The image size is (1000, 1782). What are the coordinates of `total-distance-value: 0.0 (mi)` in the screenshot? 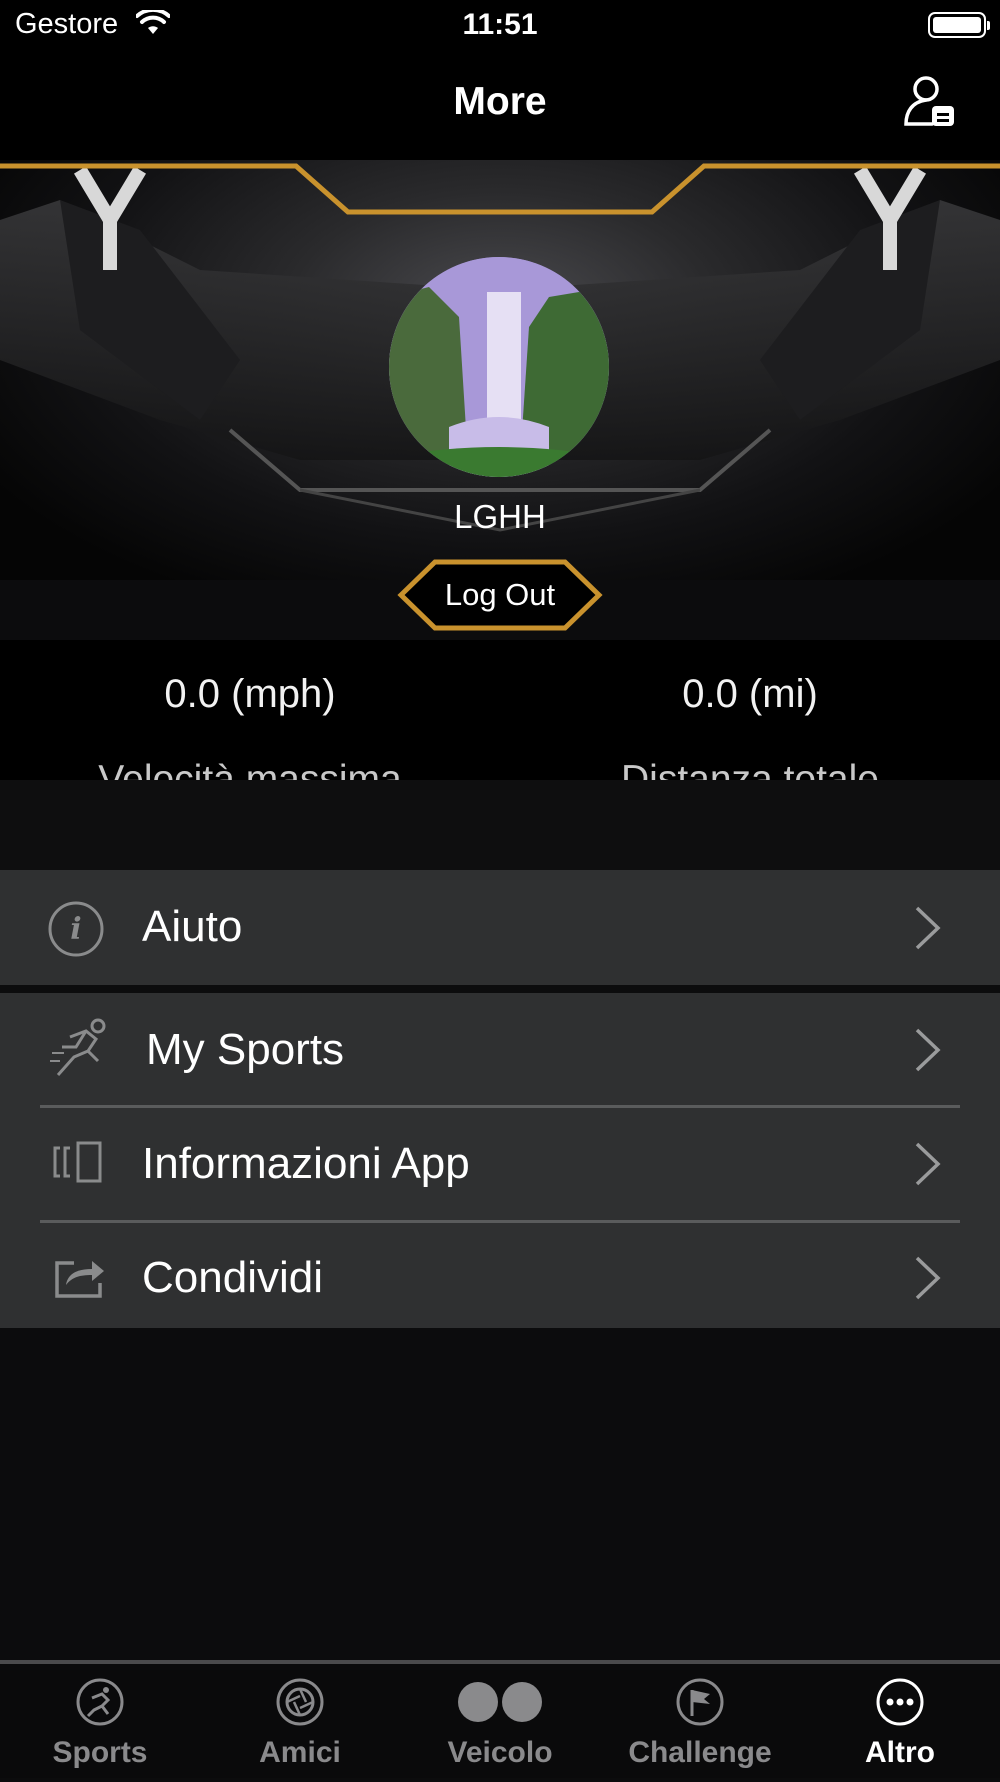 It's located at (750, 694).